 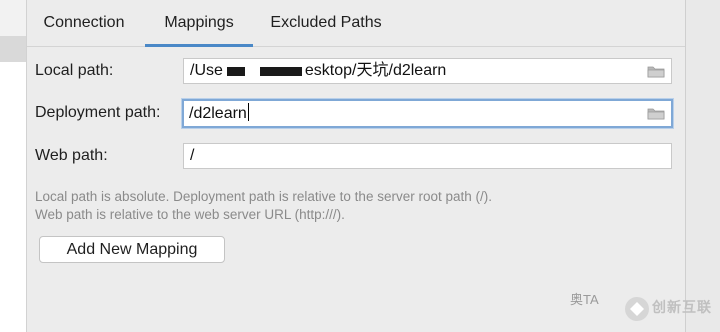 What do you see at coordinates (326, 23) in the screenshot?
I see `tab-excluded-paths: Excluded Paths` at bounding box center [326, 23].